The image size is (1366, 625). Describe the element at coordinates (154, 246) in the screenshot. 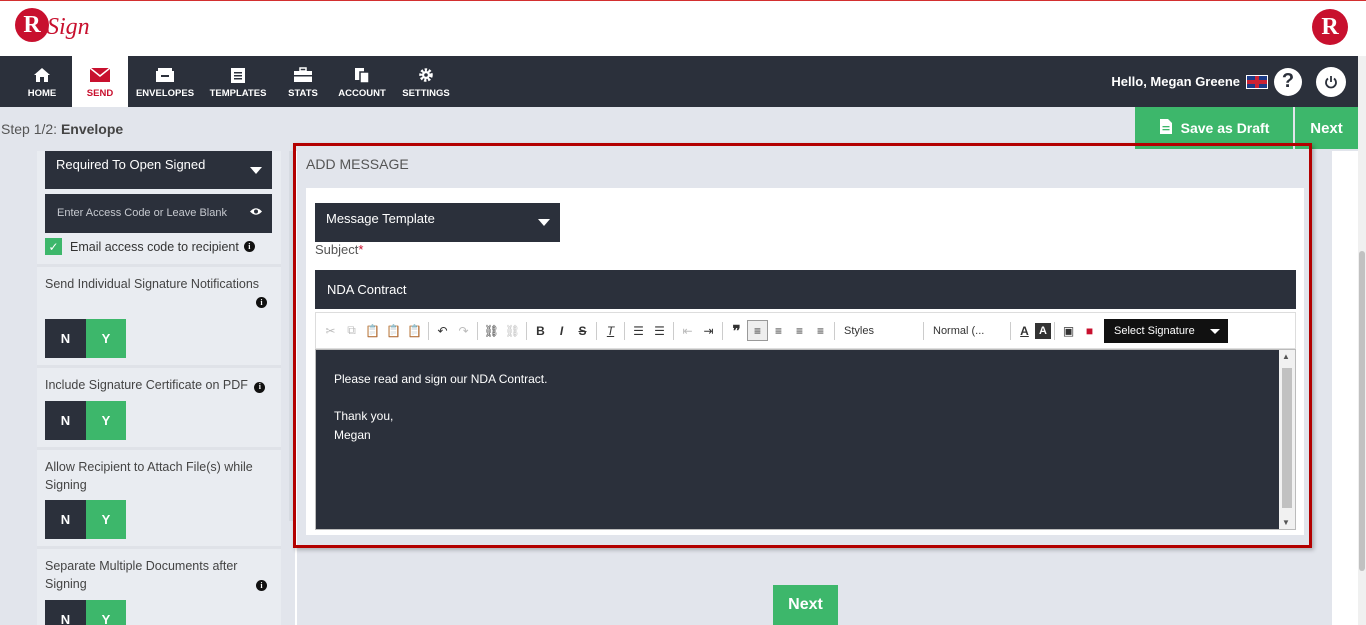

I see `email-access-code-label: Email access code to recipient` at that location.